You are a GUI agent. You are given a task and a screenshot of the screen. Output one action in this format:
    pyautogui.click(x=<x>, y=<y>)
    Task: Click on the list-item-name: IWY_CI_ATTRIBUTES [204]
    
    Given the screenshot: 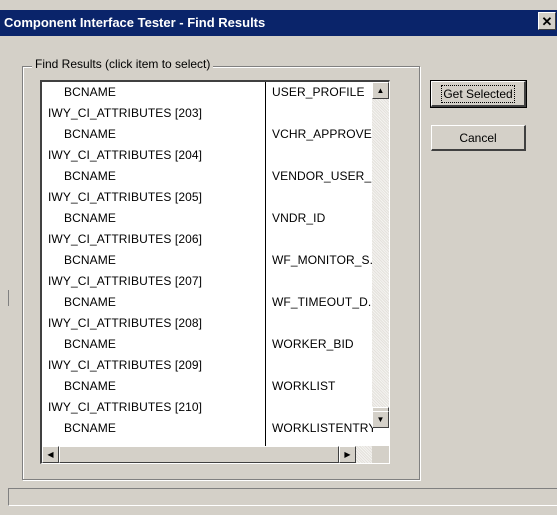 What is the action you would take?
    pyautogui.click(x=125, y=155)
    